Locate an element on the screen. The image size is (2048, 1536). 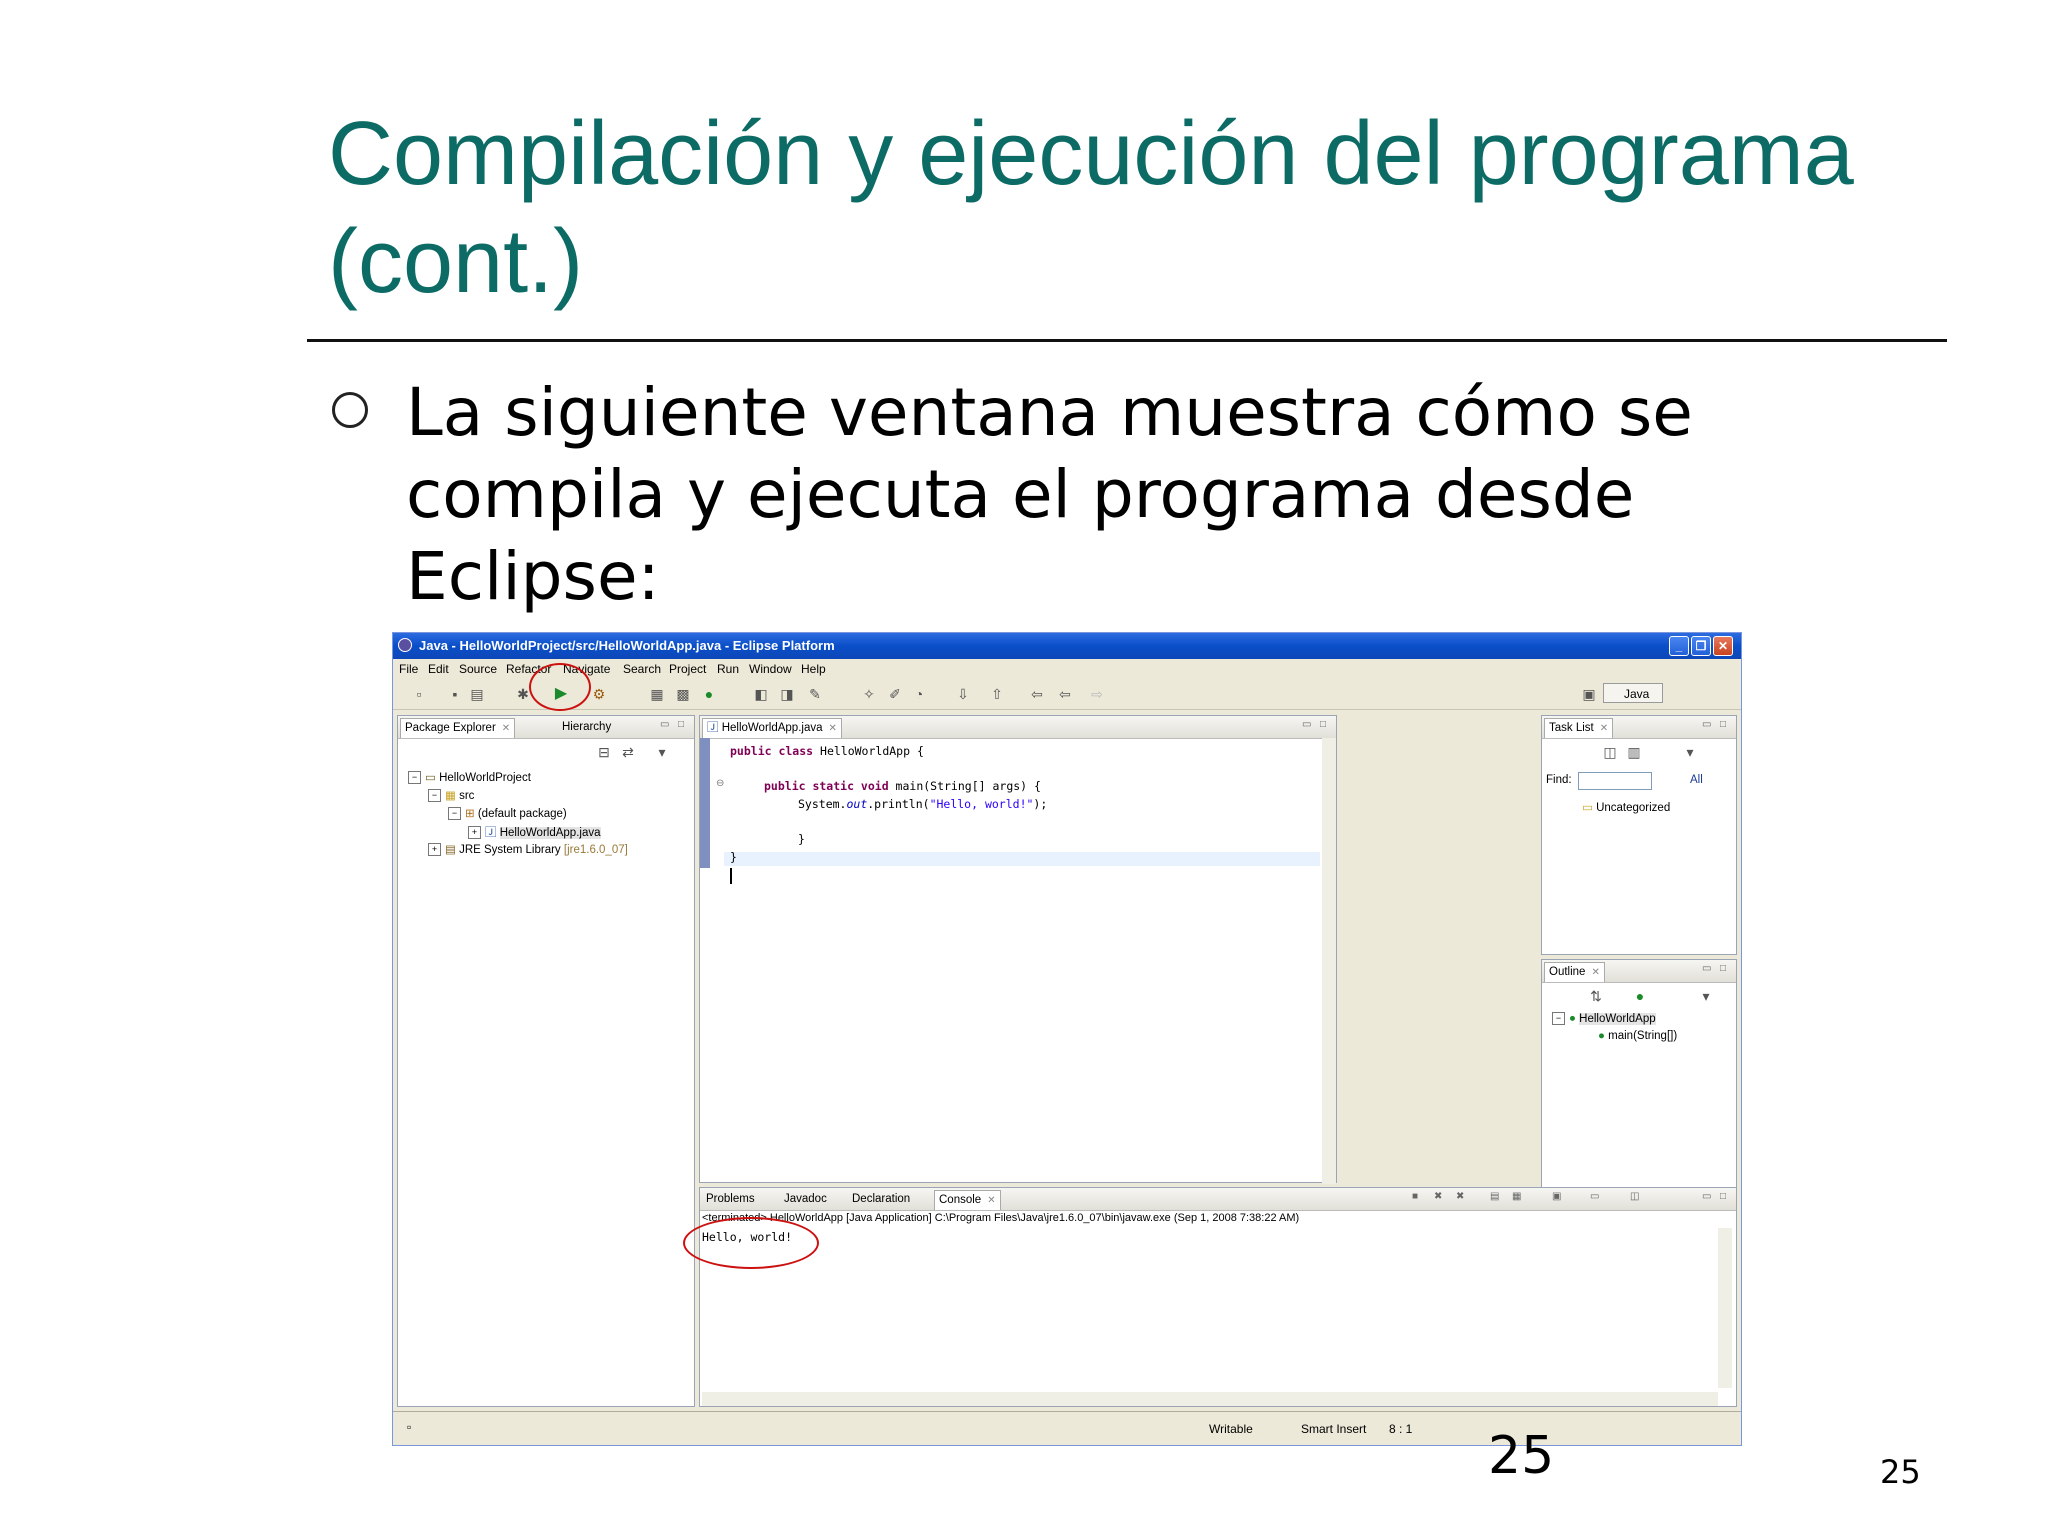
next-annotation-icon: ⇩ is located at coordinates (963, 694).